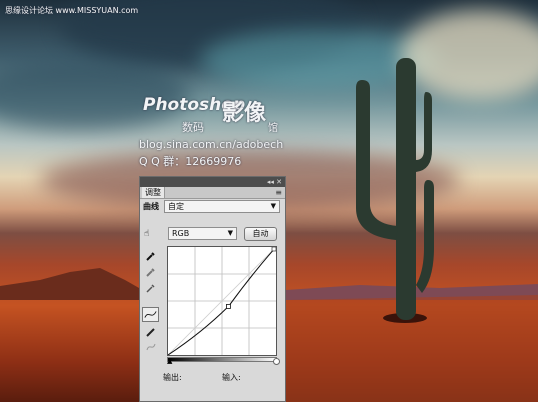 This screenshot has height=402, width=538. I want to click on panel-titlebar: ◂◂ ✕, so click(212, 182).